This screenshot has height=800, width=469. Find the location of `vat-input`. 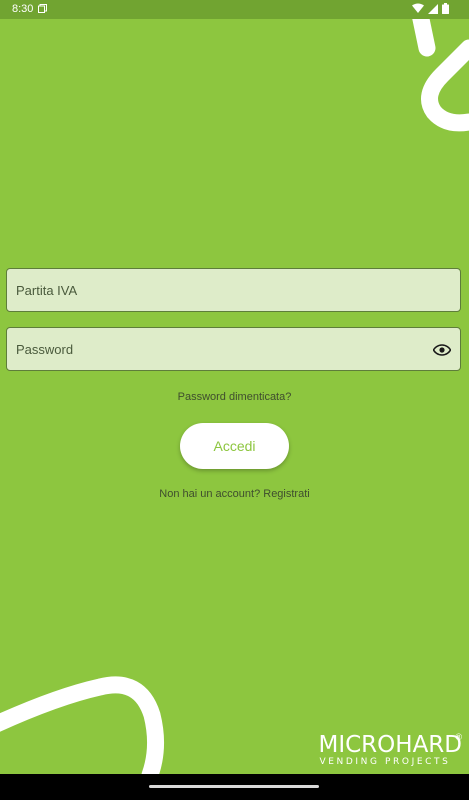

vat-input is located at coordinates (233, 290).